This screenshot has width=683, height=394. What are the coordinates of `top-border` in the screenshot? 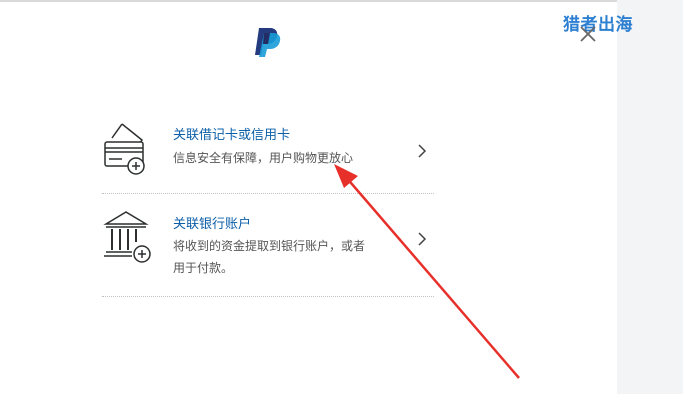 It's located at (341, 1).